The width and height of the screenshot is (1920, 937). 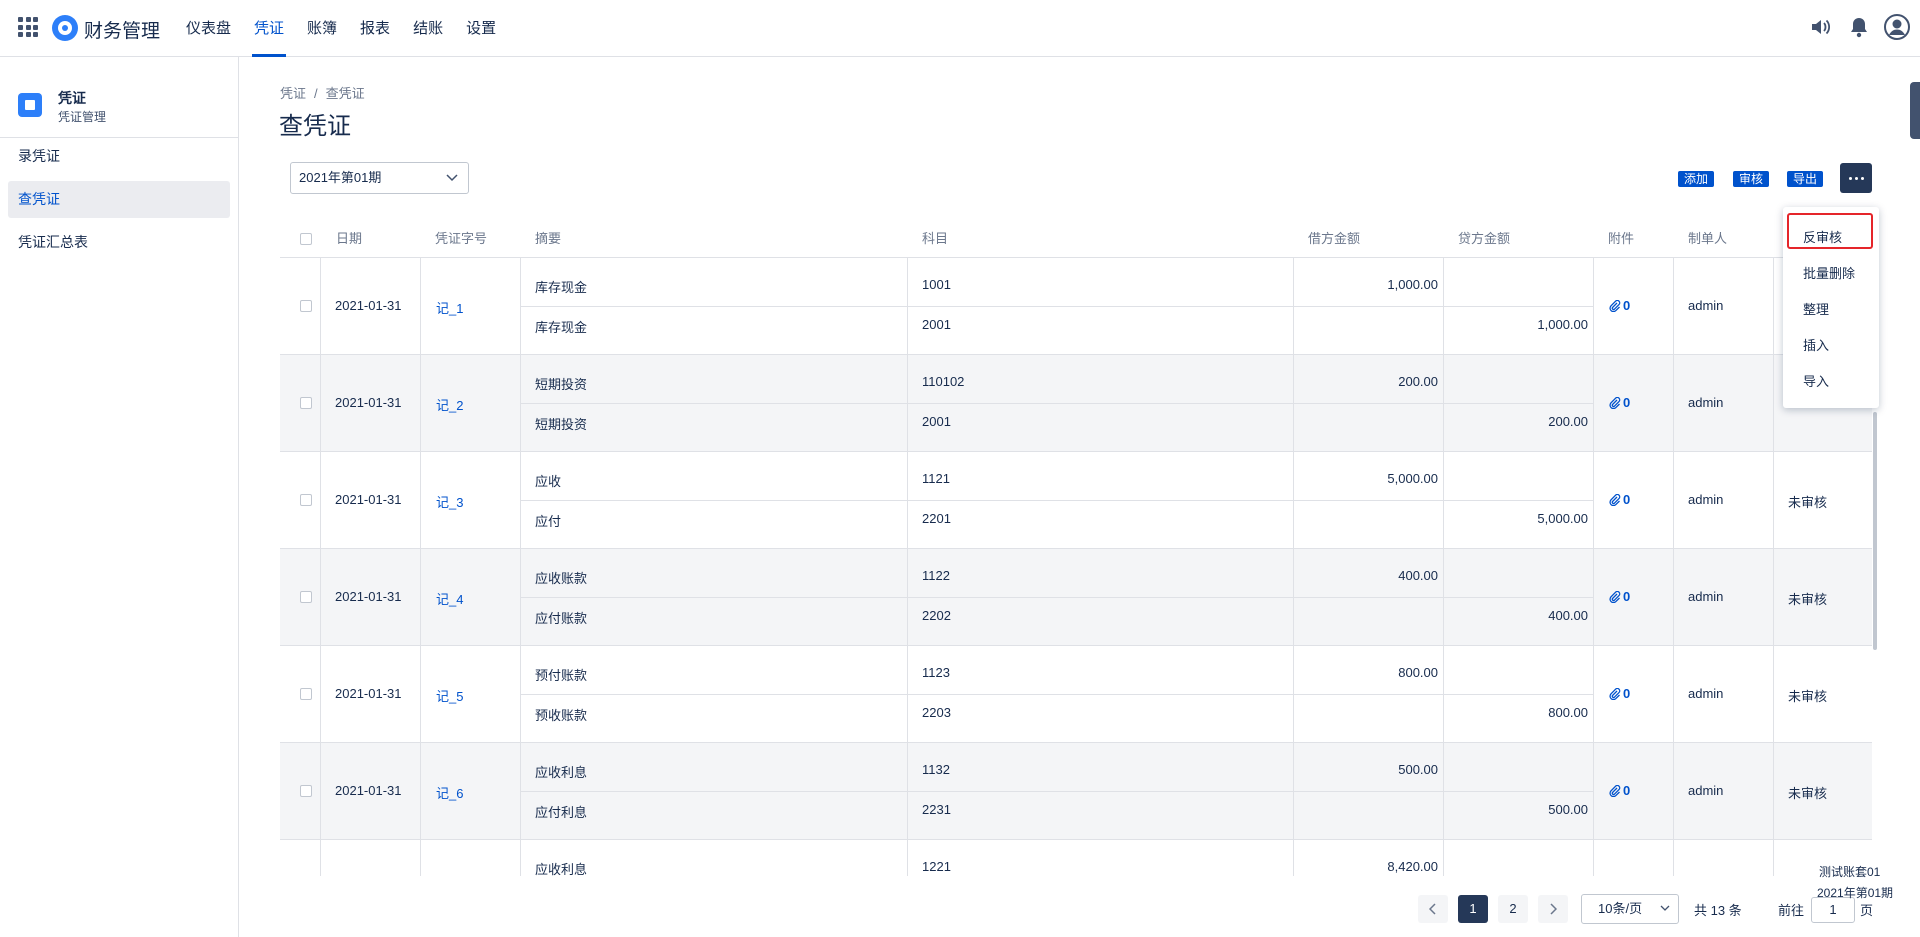 I want to click on menu-item-organize: 整理, so click(x=1816, y=308).